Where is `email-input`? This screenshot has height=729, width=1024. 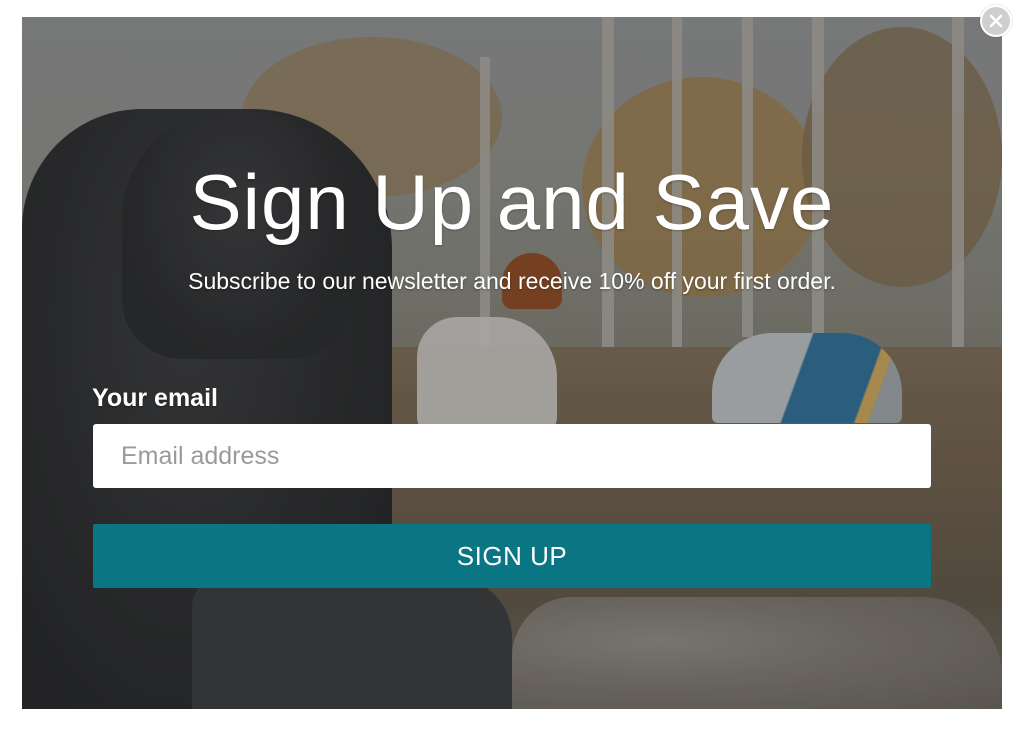 email-input is located at coordinates (512, 456).